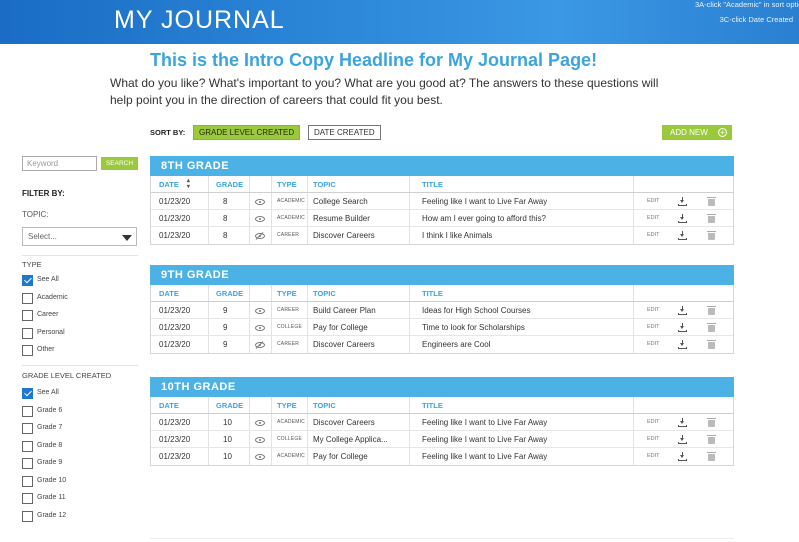  I want to click on sort-date-created-button: DATE CREATED, so click(344, 132).